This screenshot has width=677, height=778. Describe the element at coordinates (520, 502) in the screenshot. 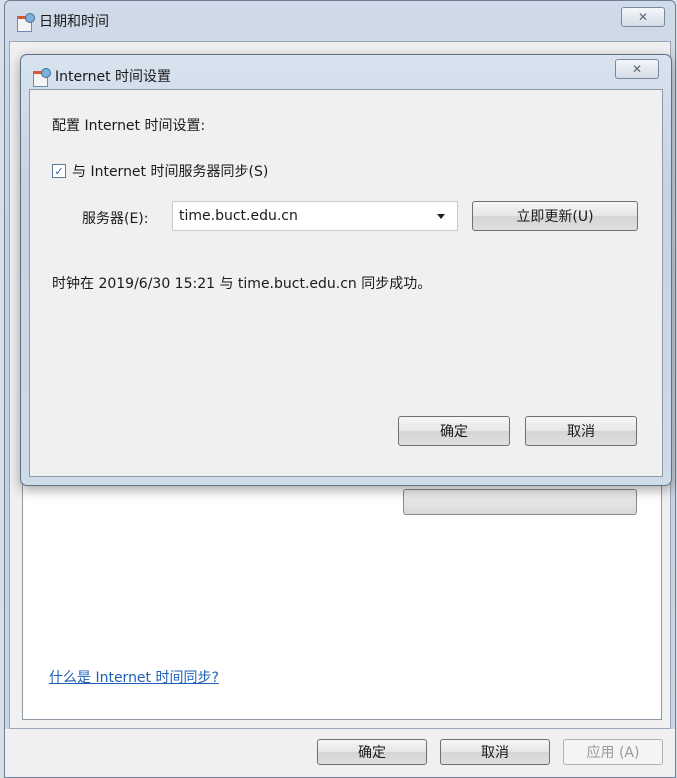

I see `change-settings-button` at that location.